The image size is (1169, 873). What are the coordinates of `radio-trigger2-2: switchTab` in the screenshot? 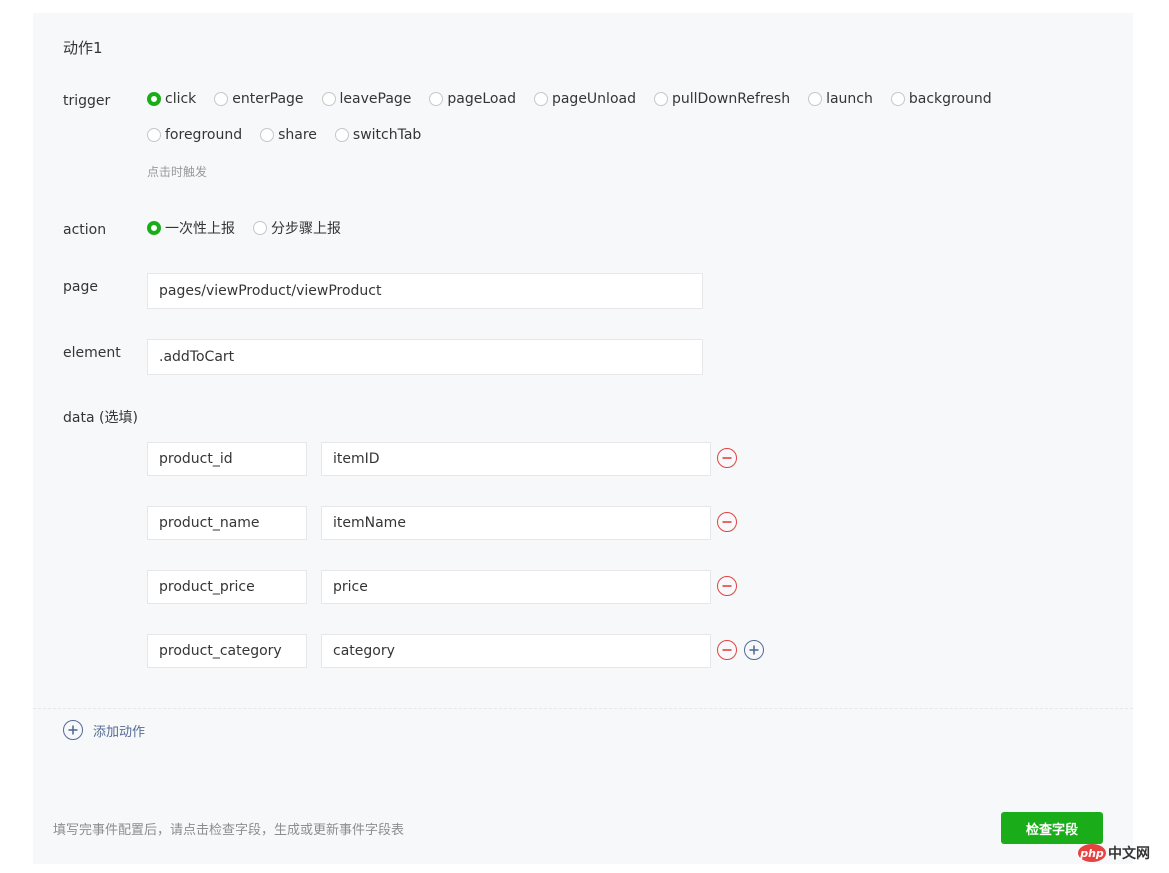 It's located at (378, 135).